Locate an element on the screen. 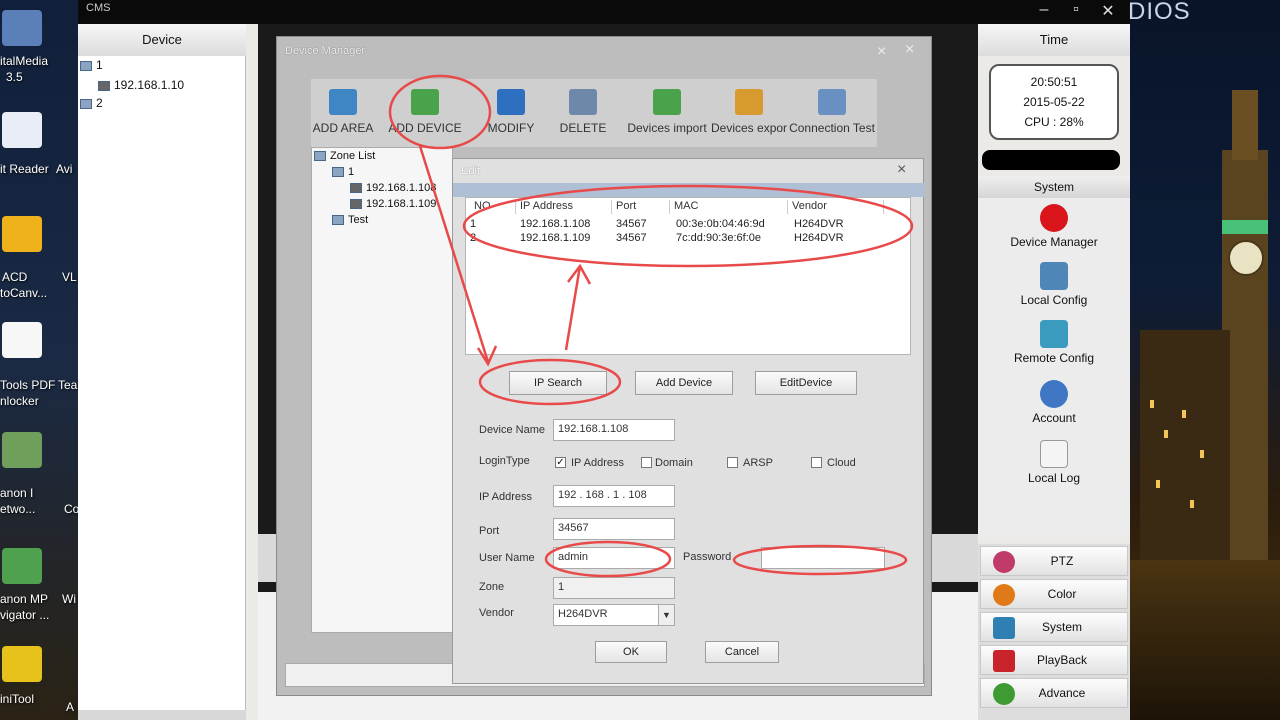  cancel-button: Cancel is located at coordinates (742, 652).